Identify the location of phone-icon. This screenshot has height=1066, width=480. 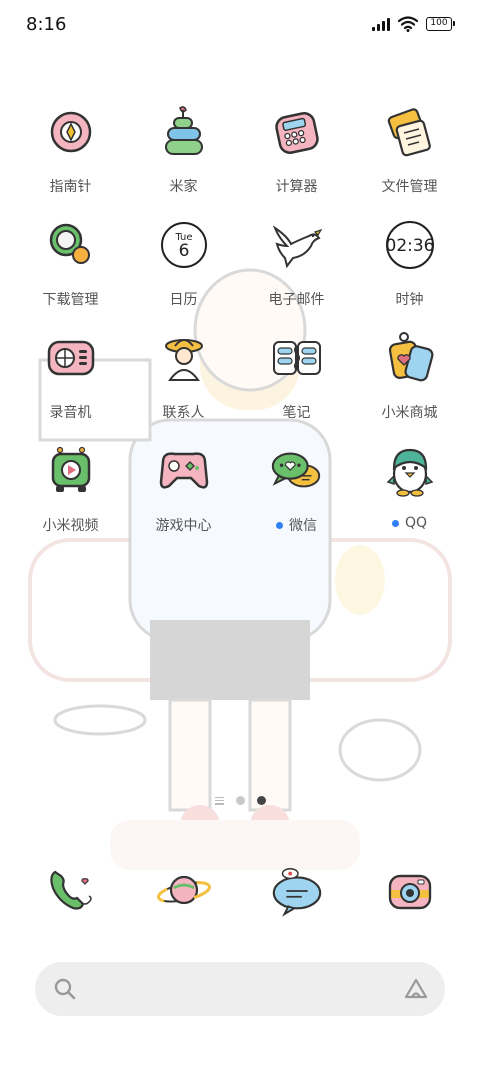
(71, 890).